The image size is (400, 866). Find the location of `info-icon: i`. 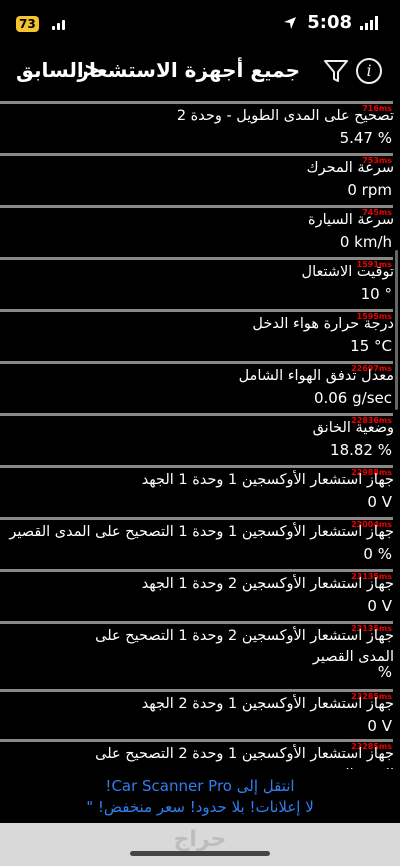

info-icon: i is located at coordinates (369, 71).